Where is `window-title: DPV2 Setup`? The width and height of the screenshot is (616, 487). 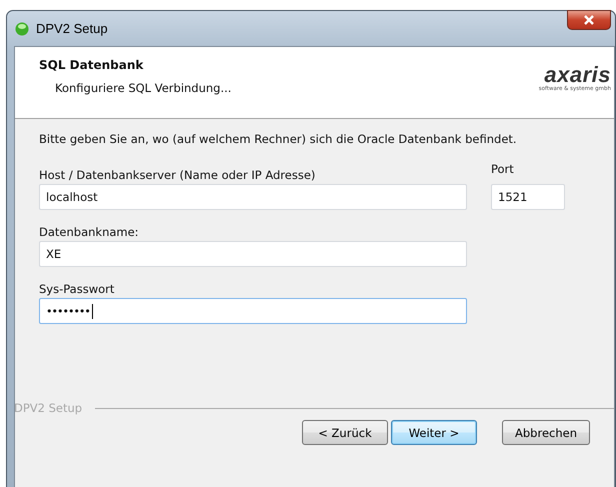
window-title: DPV2 Setup is located at coordinates (72, 28).